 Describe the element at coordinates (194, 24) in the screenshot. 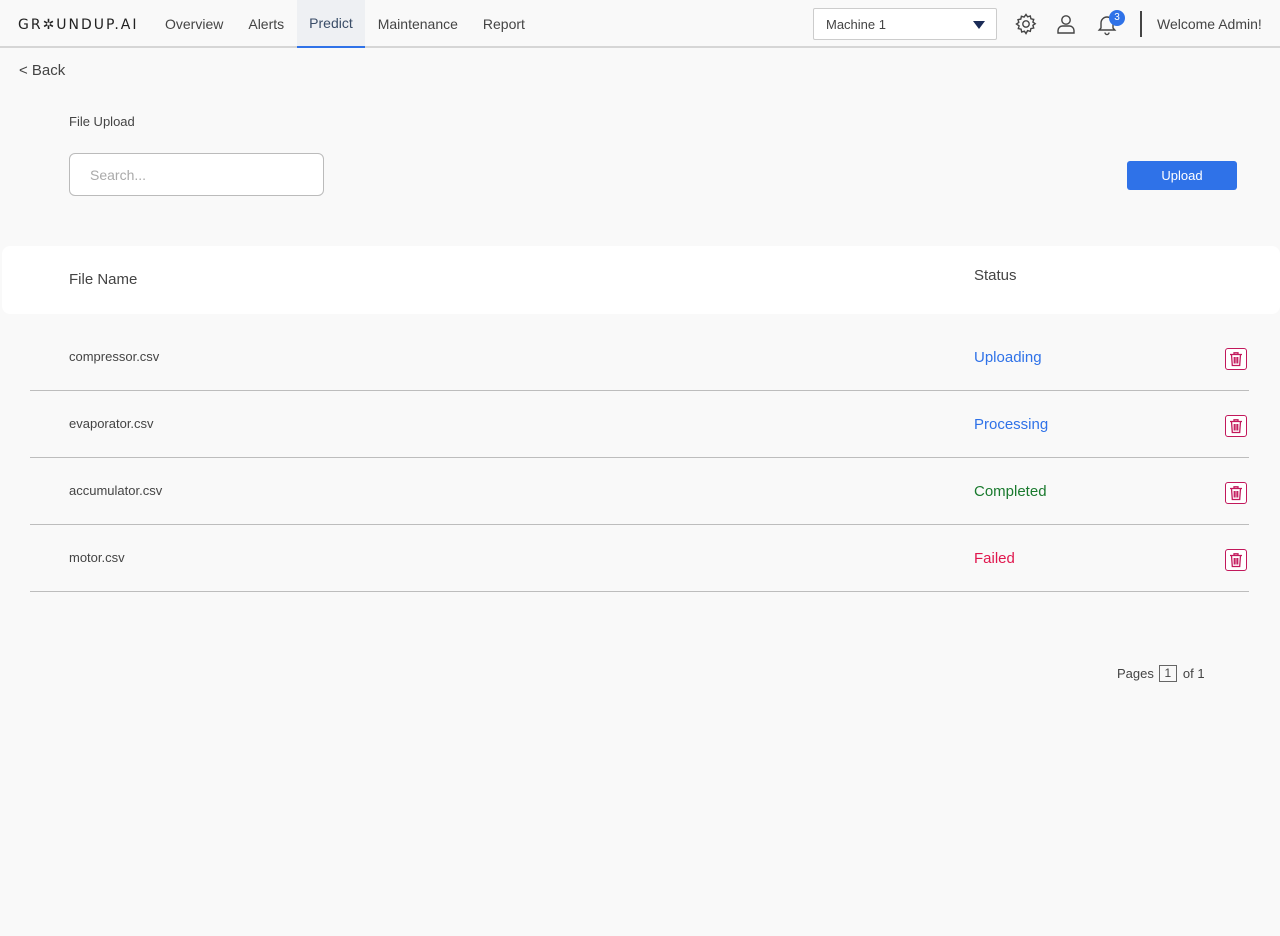

I see `nav-overview: Overview` at that location.